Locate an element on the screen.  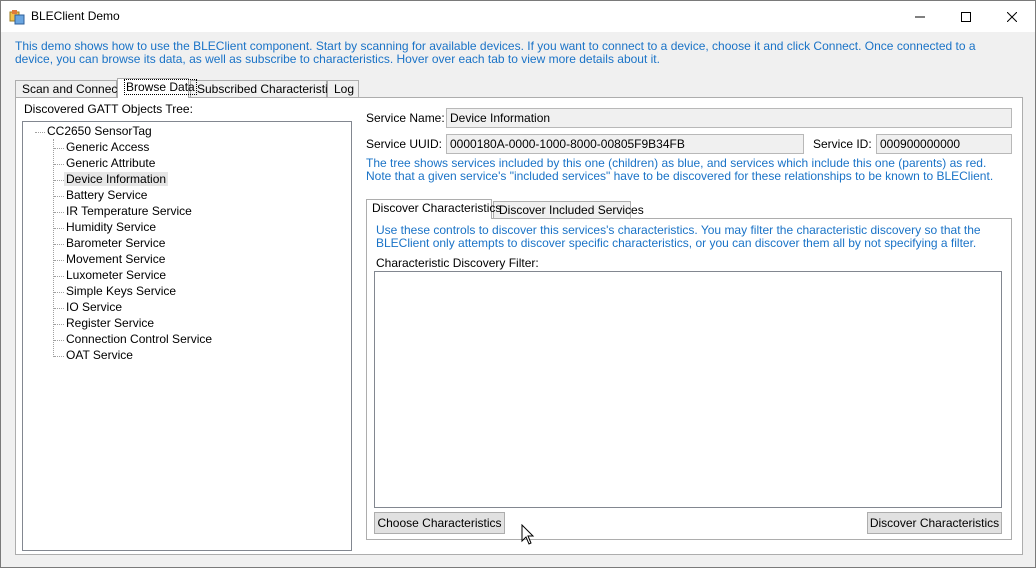
tree-item-label: Generic Access is located at coordinates (108, 147).